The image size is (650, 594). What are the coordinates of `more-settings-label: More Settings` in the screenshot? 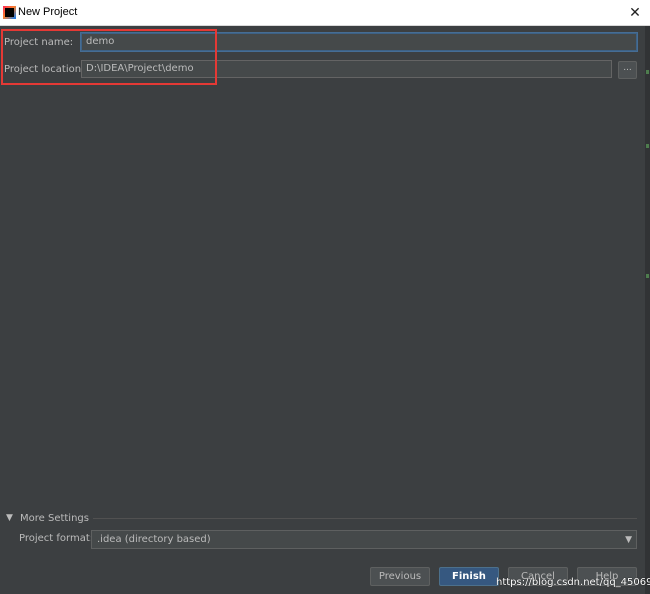 It's located at (56, 518).